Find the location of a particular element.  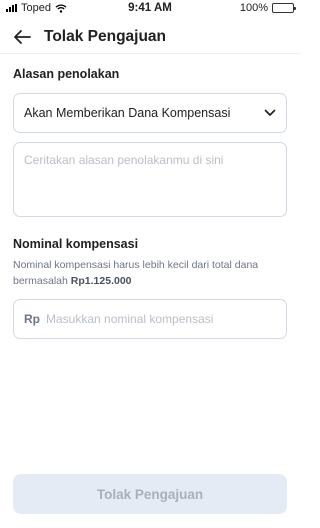

compensation-amount-field: Rp is located at coordinates (150, 319).